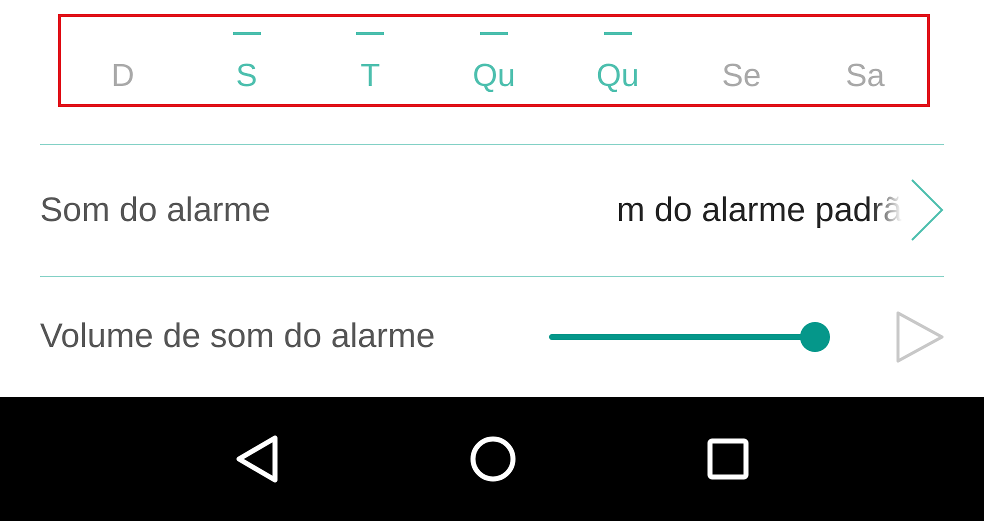 This screenshot has width=984, height=521. Describe the element at coordinates (727, 459) in the screenshot. I see `recents-icon` at that location.